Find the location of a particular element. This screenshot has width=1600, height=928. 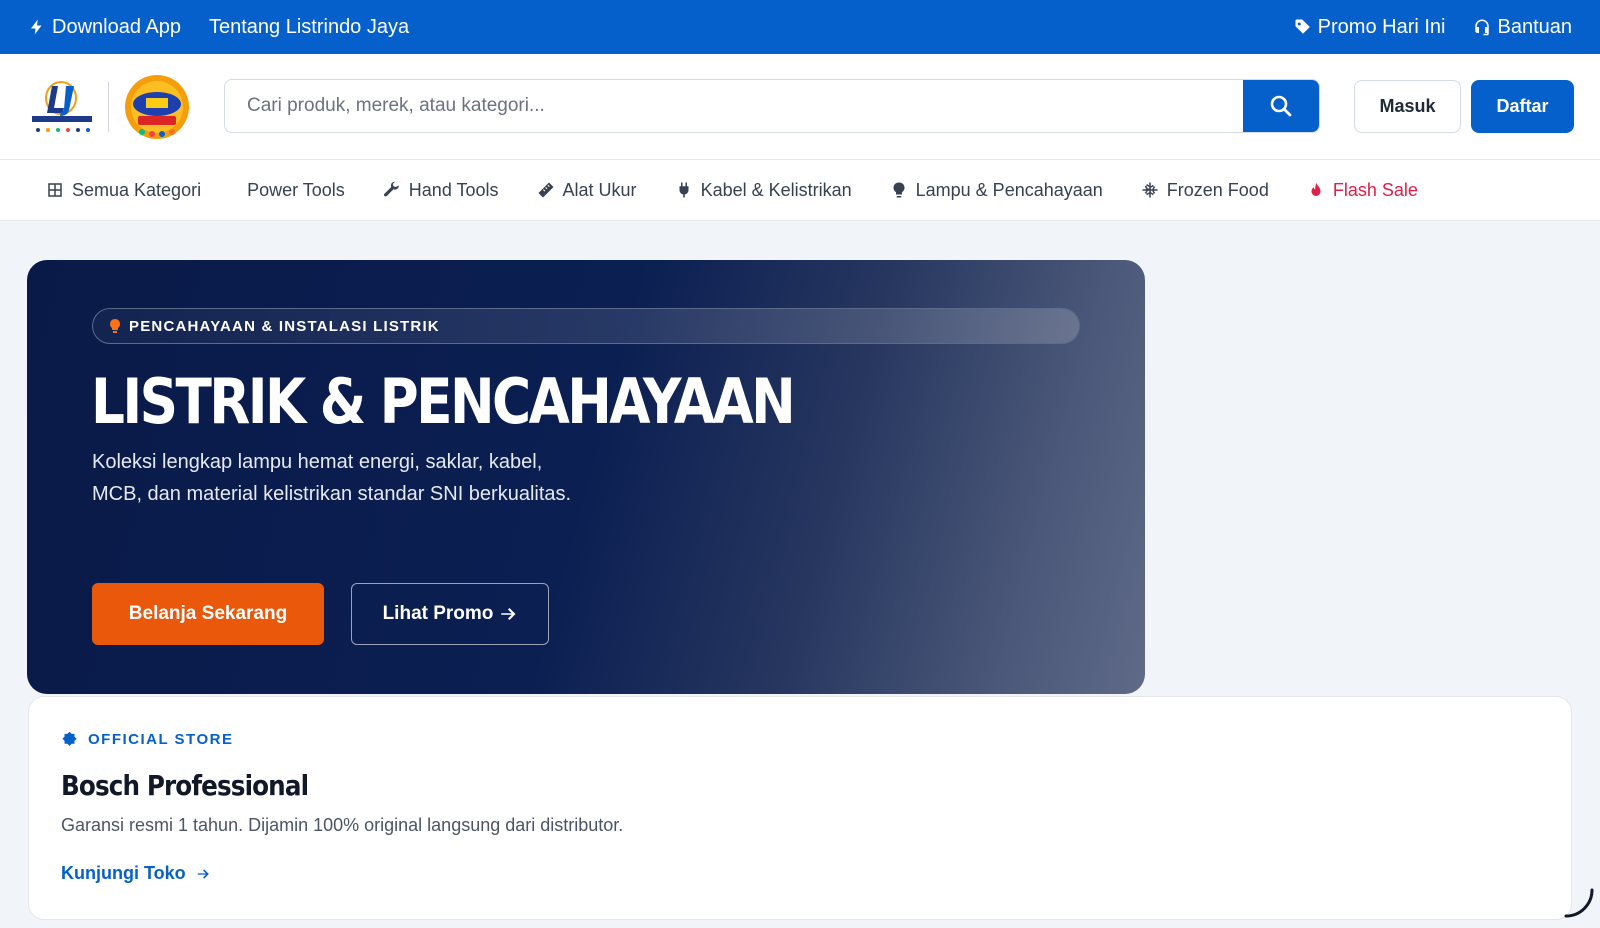

headset-icon is located at coordinates (1482, 27).